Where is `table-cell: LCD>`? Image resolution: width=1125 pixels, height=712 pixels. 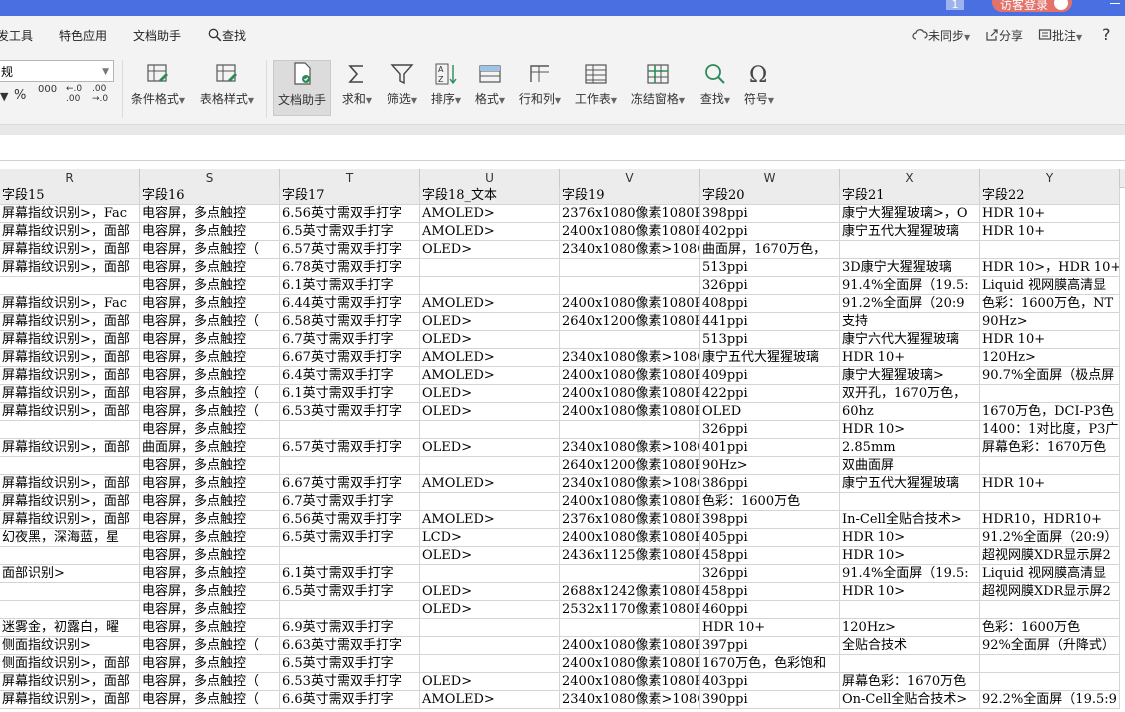 table-cell: LCD> is located at coordinates (490, 538).